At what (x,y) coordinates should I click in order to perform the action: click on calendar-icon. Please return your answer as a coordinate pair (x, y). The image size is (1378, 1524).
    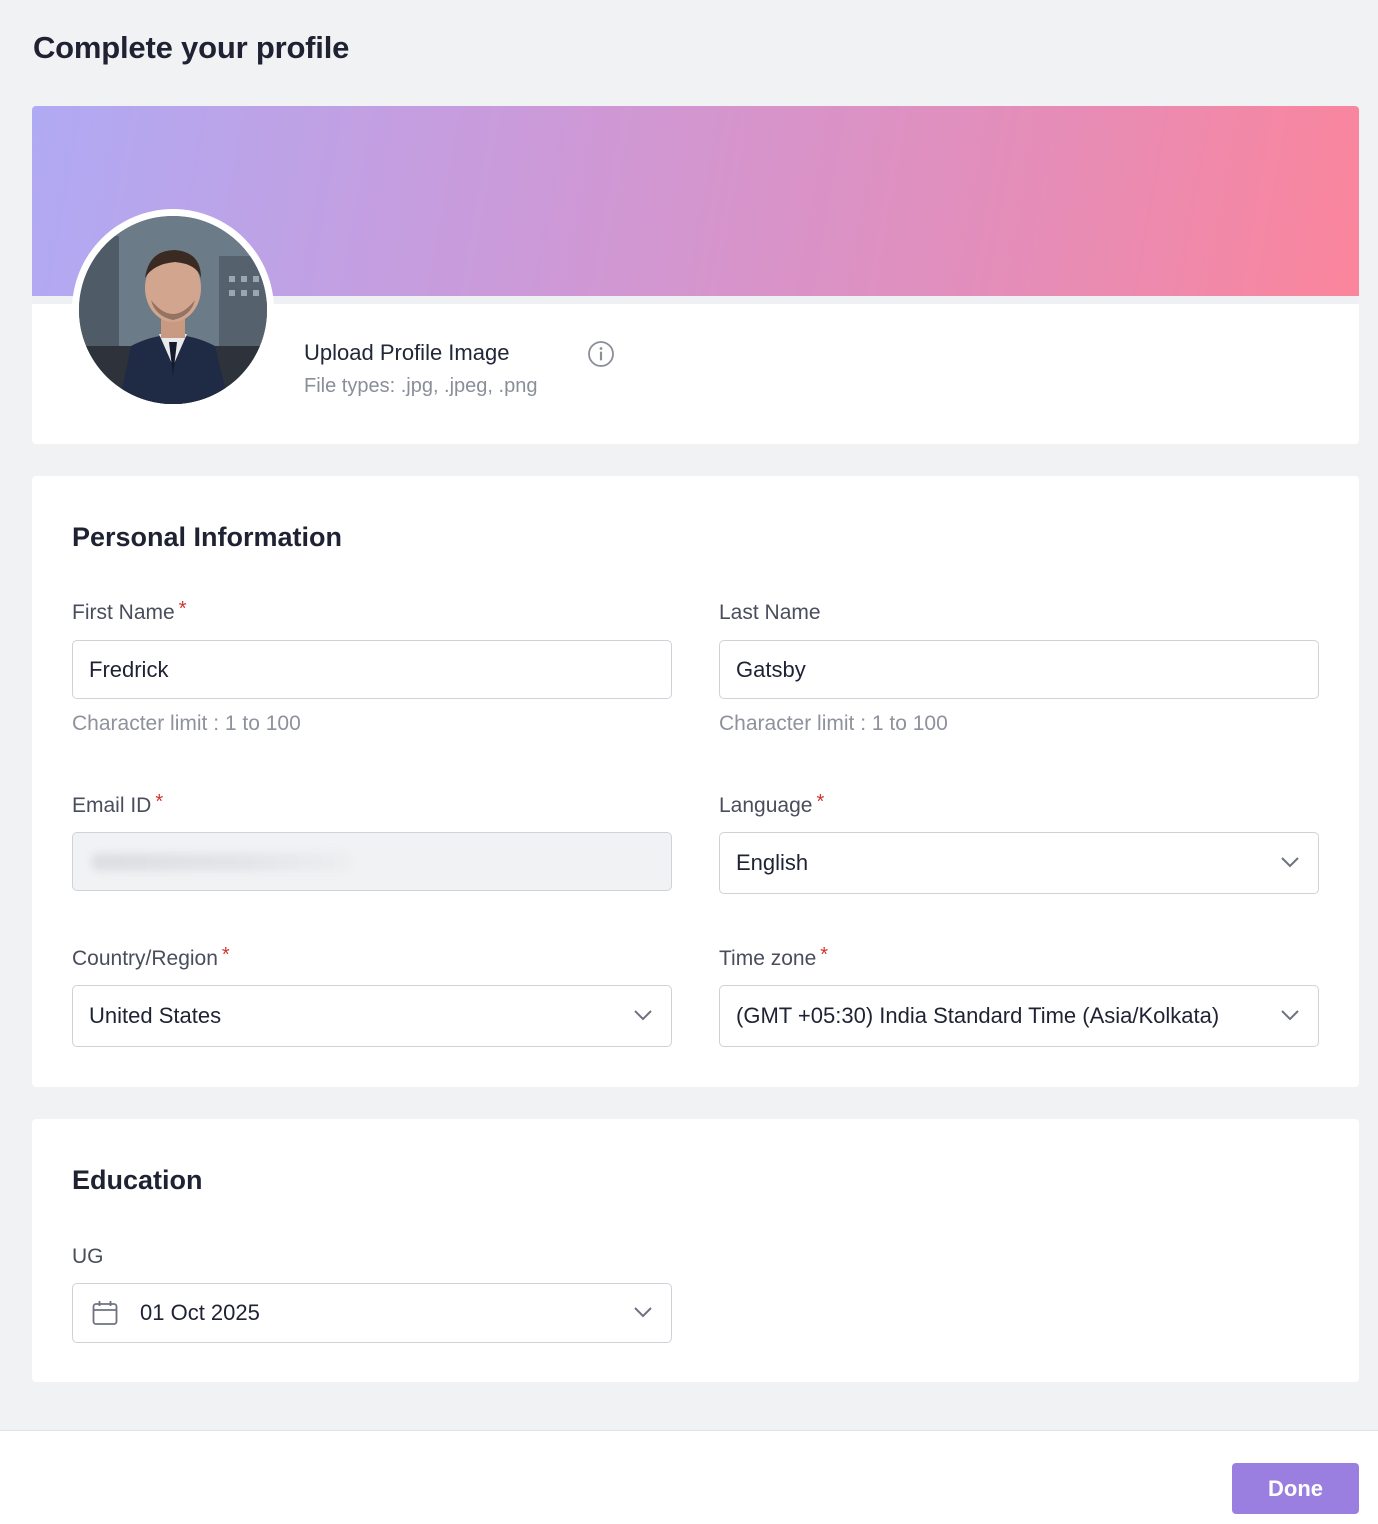
    Looking at the image, I should click on (105, 1313).